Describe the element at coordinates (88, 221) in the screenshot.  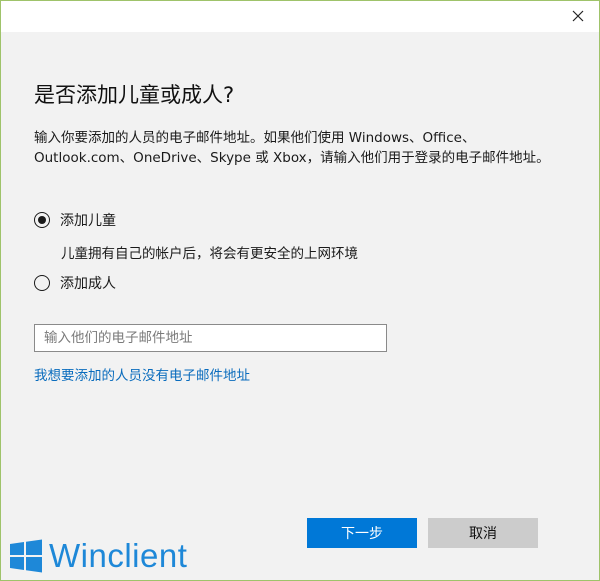
I see `add-child-label: 添加儿童` at that location.